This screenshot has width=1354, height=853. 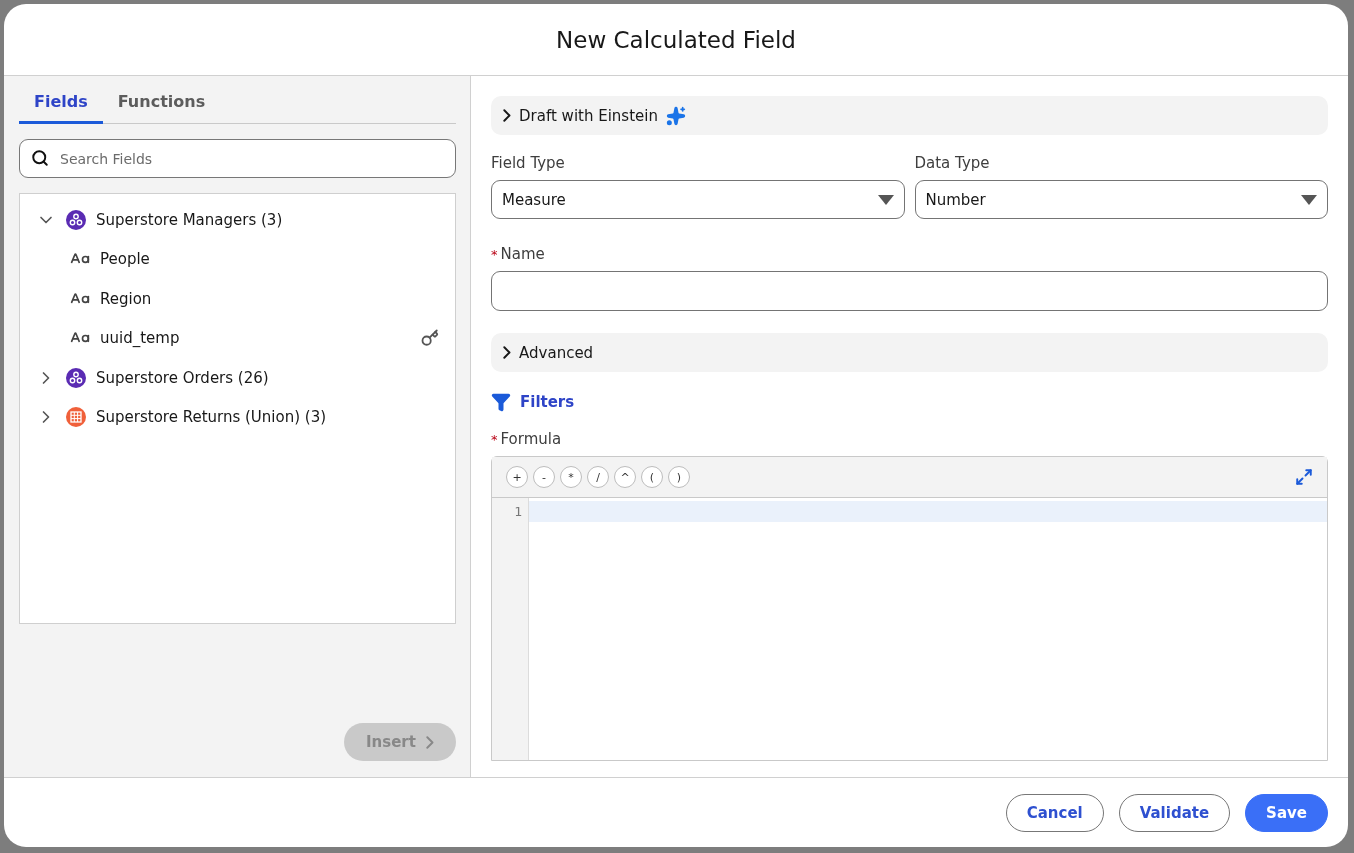 What do you see at coordinates (1304, 477) in the screenshot?
I see `expand-icon` at bounding box center [1304, 477].